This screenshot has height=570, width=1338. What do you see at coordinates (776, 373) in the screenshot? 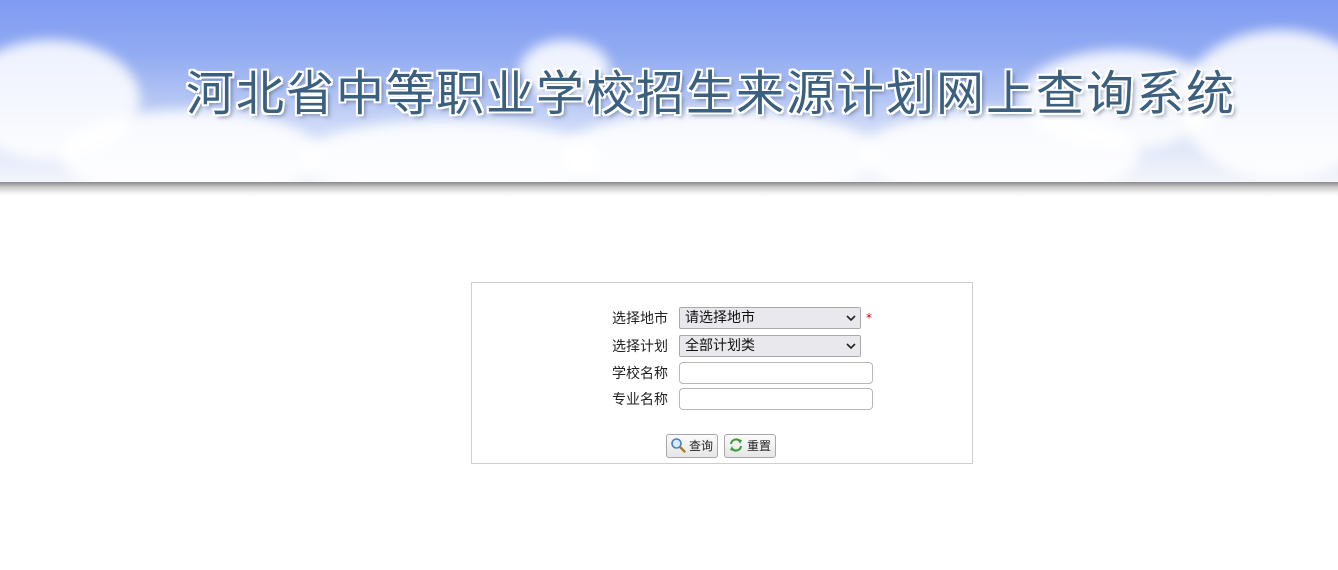
I see `school-name-input` at bounding box center [776, 373].